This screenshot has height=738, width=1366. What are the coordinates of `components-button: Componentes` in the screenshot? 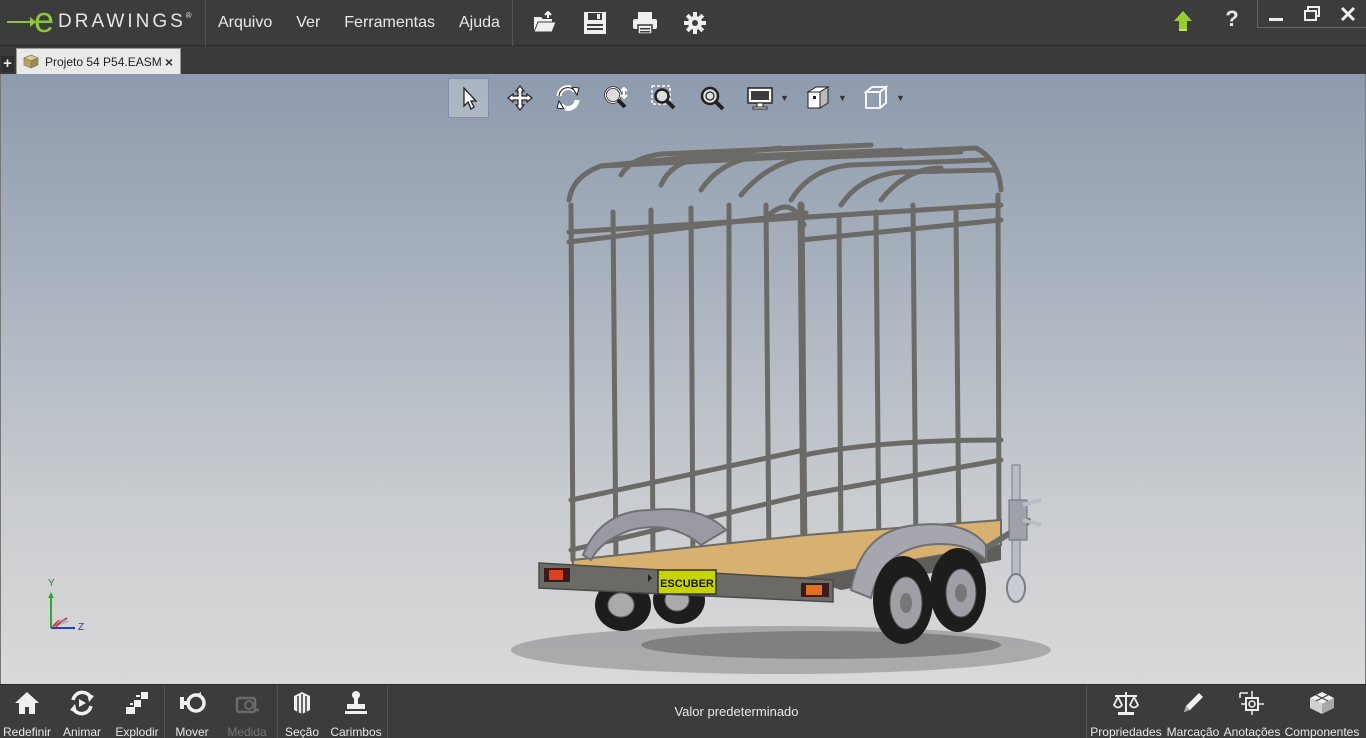 It's located at (1322, 711).